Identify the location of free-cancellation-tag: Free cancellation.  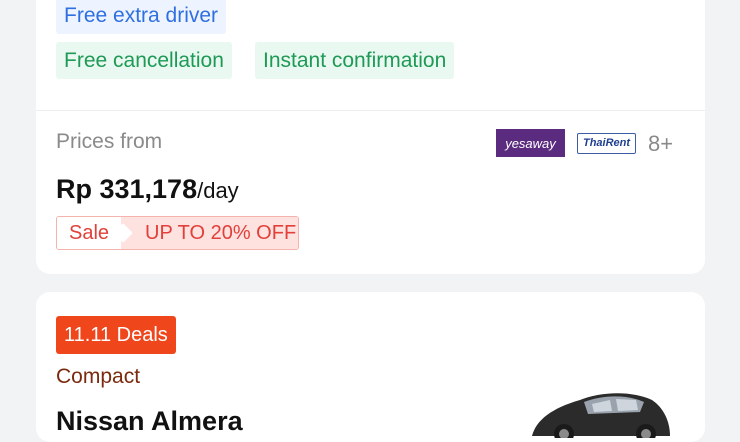
(144, 60).